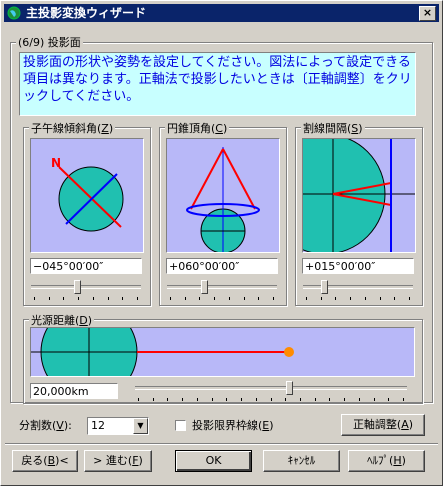 The image size is (443, 486). I want to click on light-source-point, so click(289, 352).